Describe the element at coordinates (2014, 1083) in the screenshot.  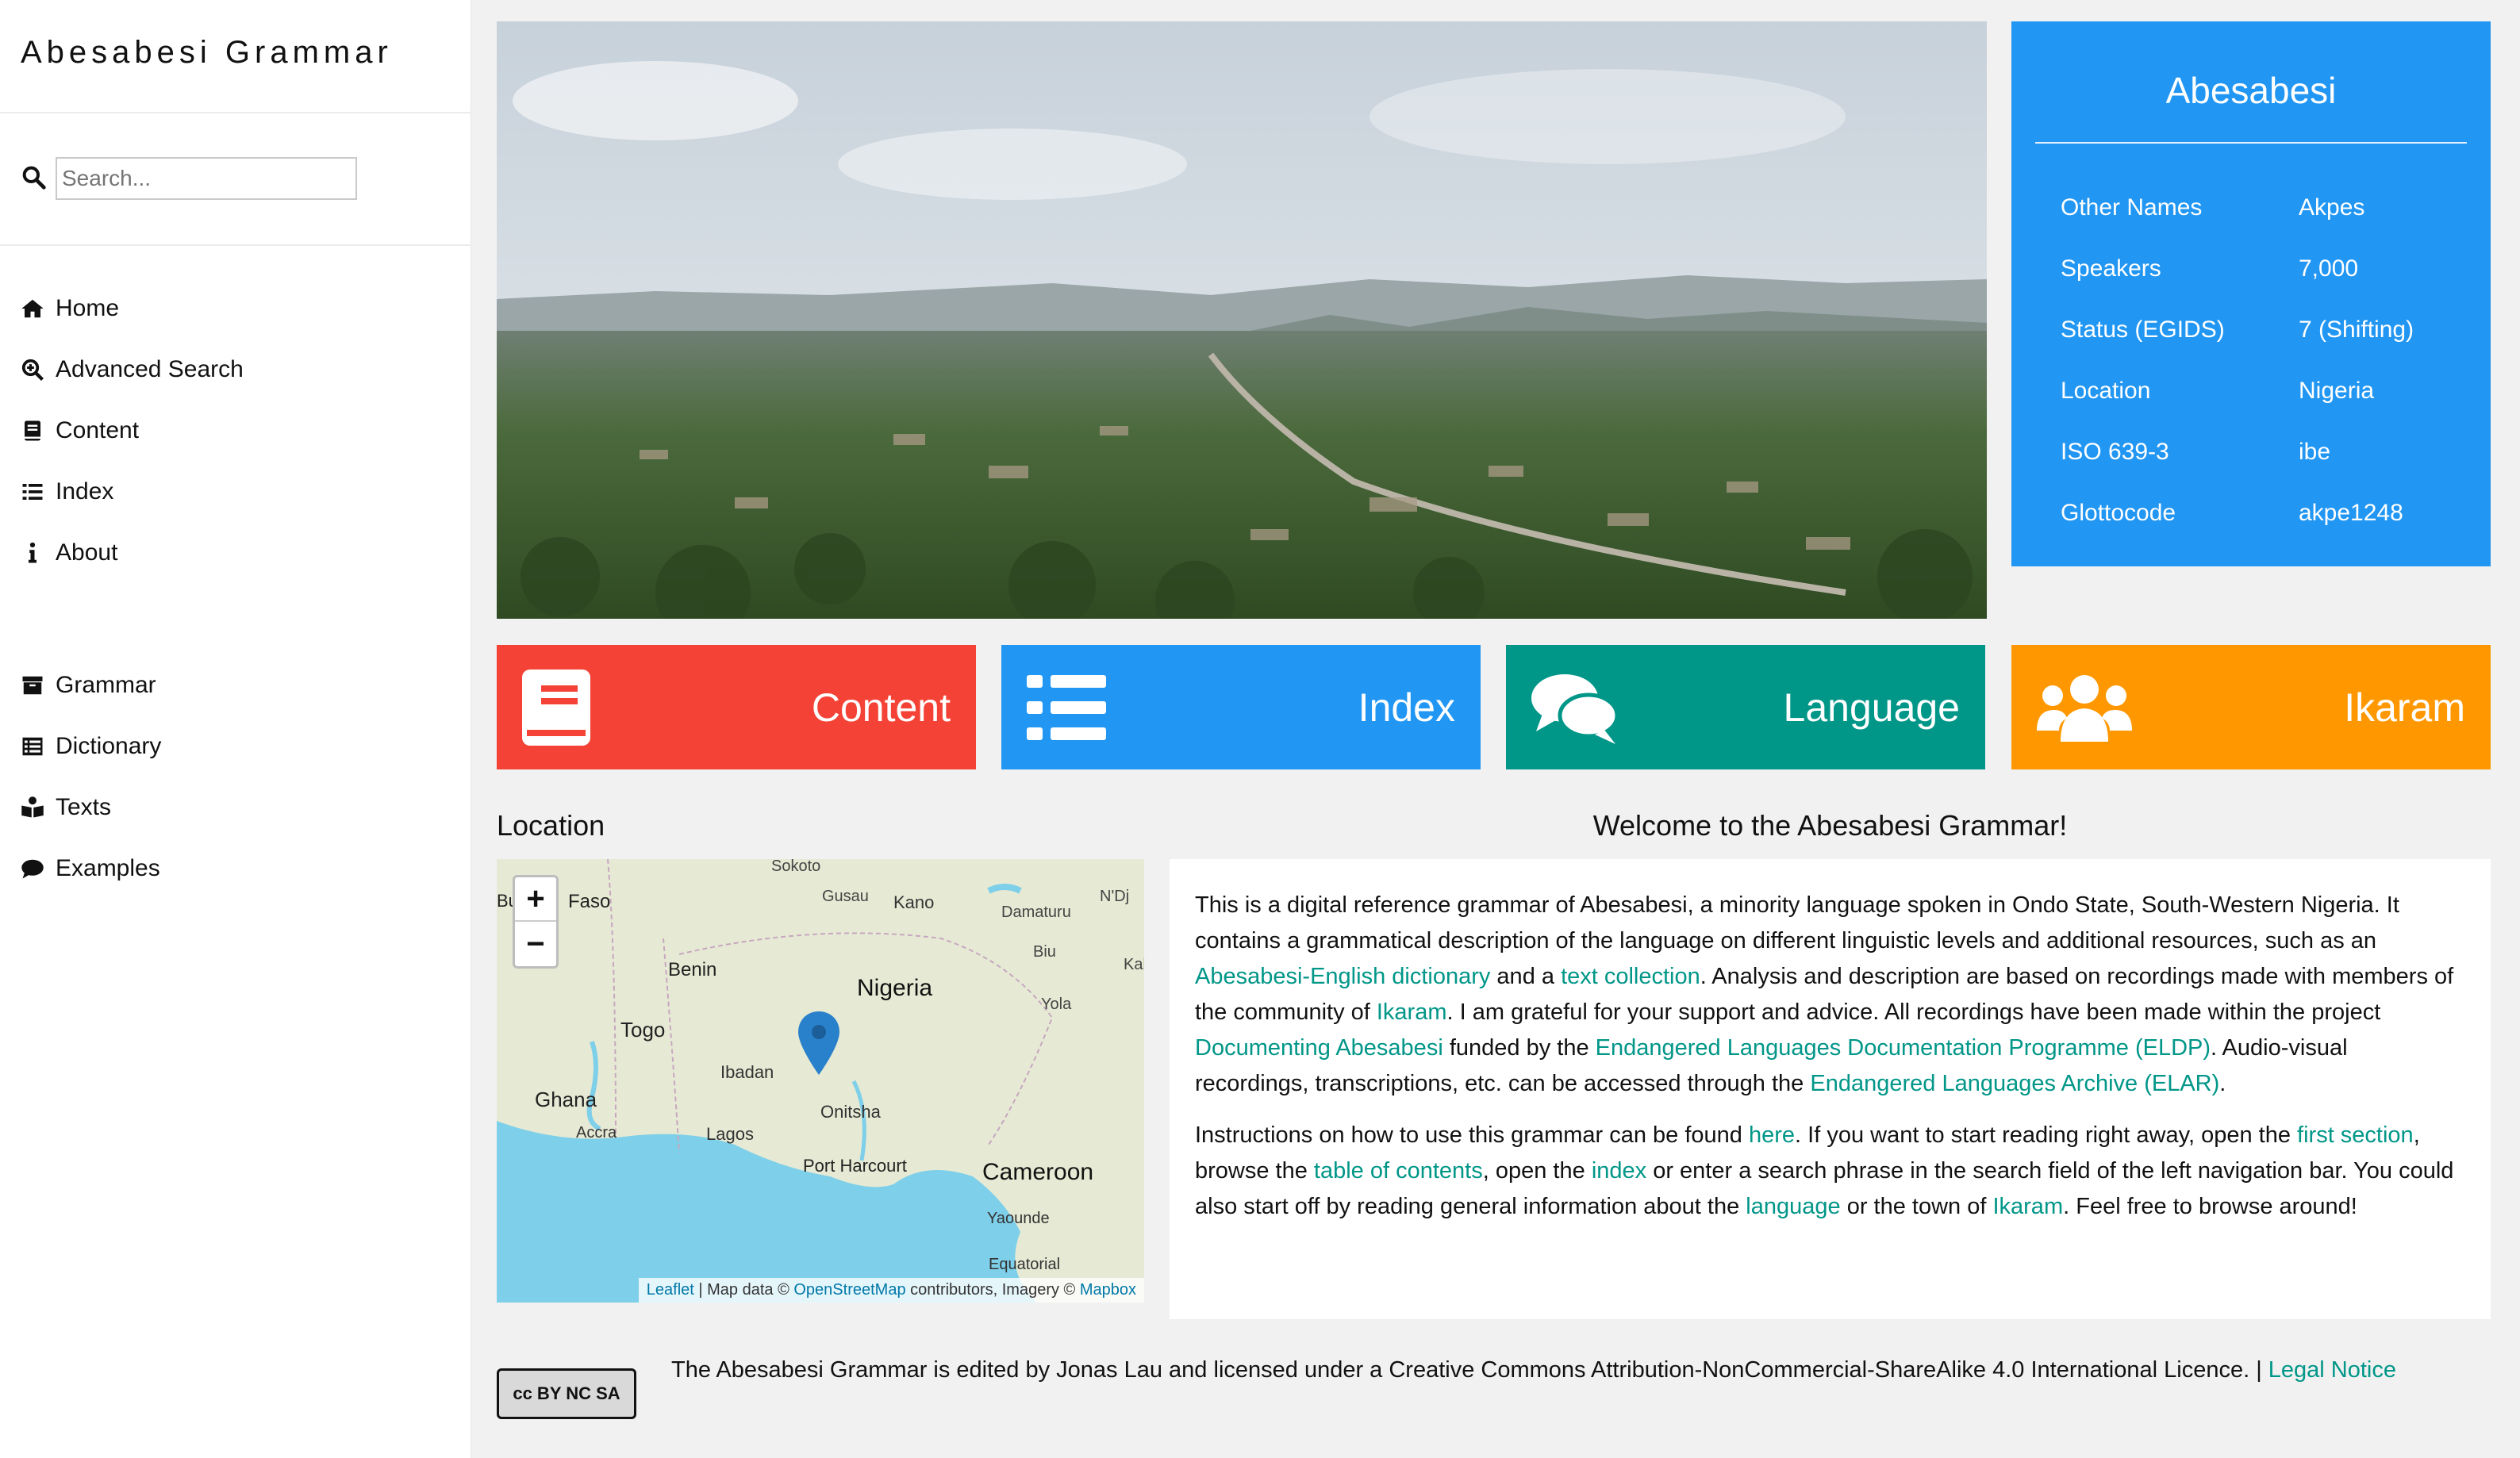
I see `welcome-link: Endangered Languages Archive (ELAR)` at that location.